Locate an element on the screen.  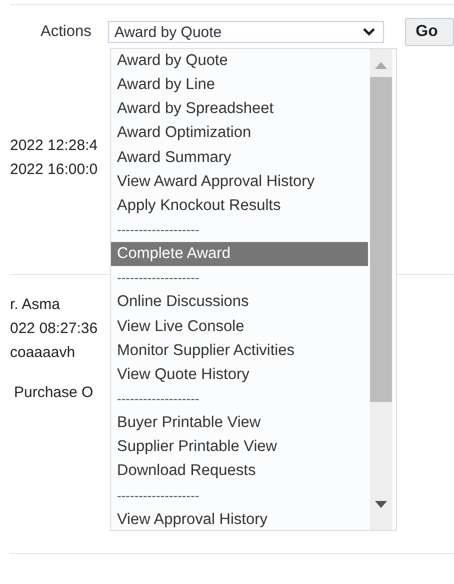
detail-text: Purchase O is located at coordinates (53, 392).